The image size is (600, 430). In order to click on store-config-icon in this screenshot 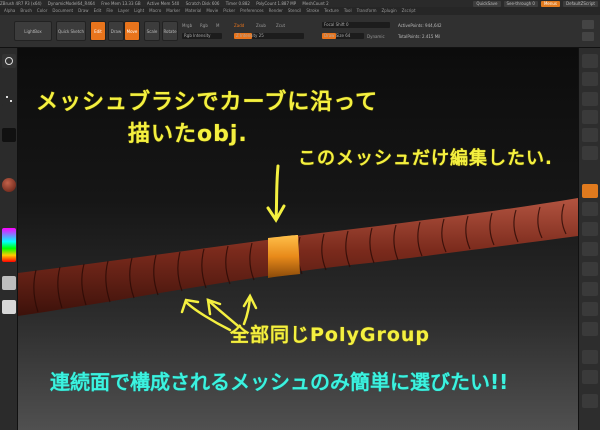, I will do `click(588, 36)`.